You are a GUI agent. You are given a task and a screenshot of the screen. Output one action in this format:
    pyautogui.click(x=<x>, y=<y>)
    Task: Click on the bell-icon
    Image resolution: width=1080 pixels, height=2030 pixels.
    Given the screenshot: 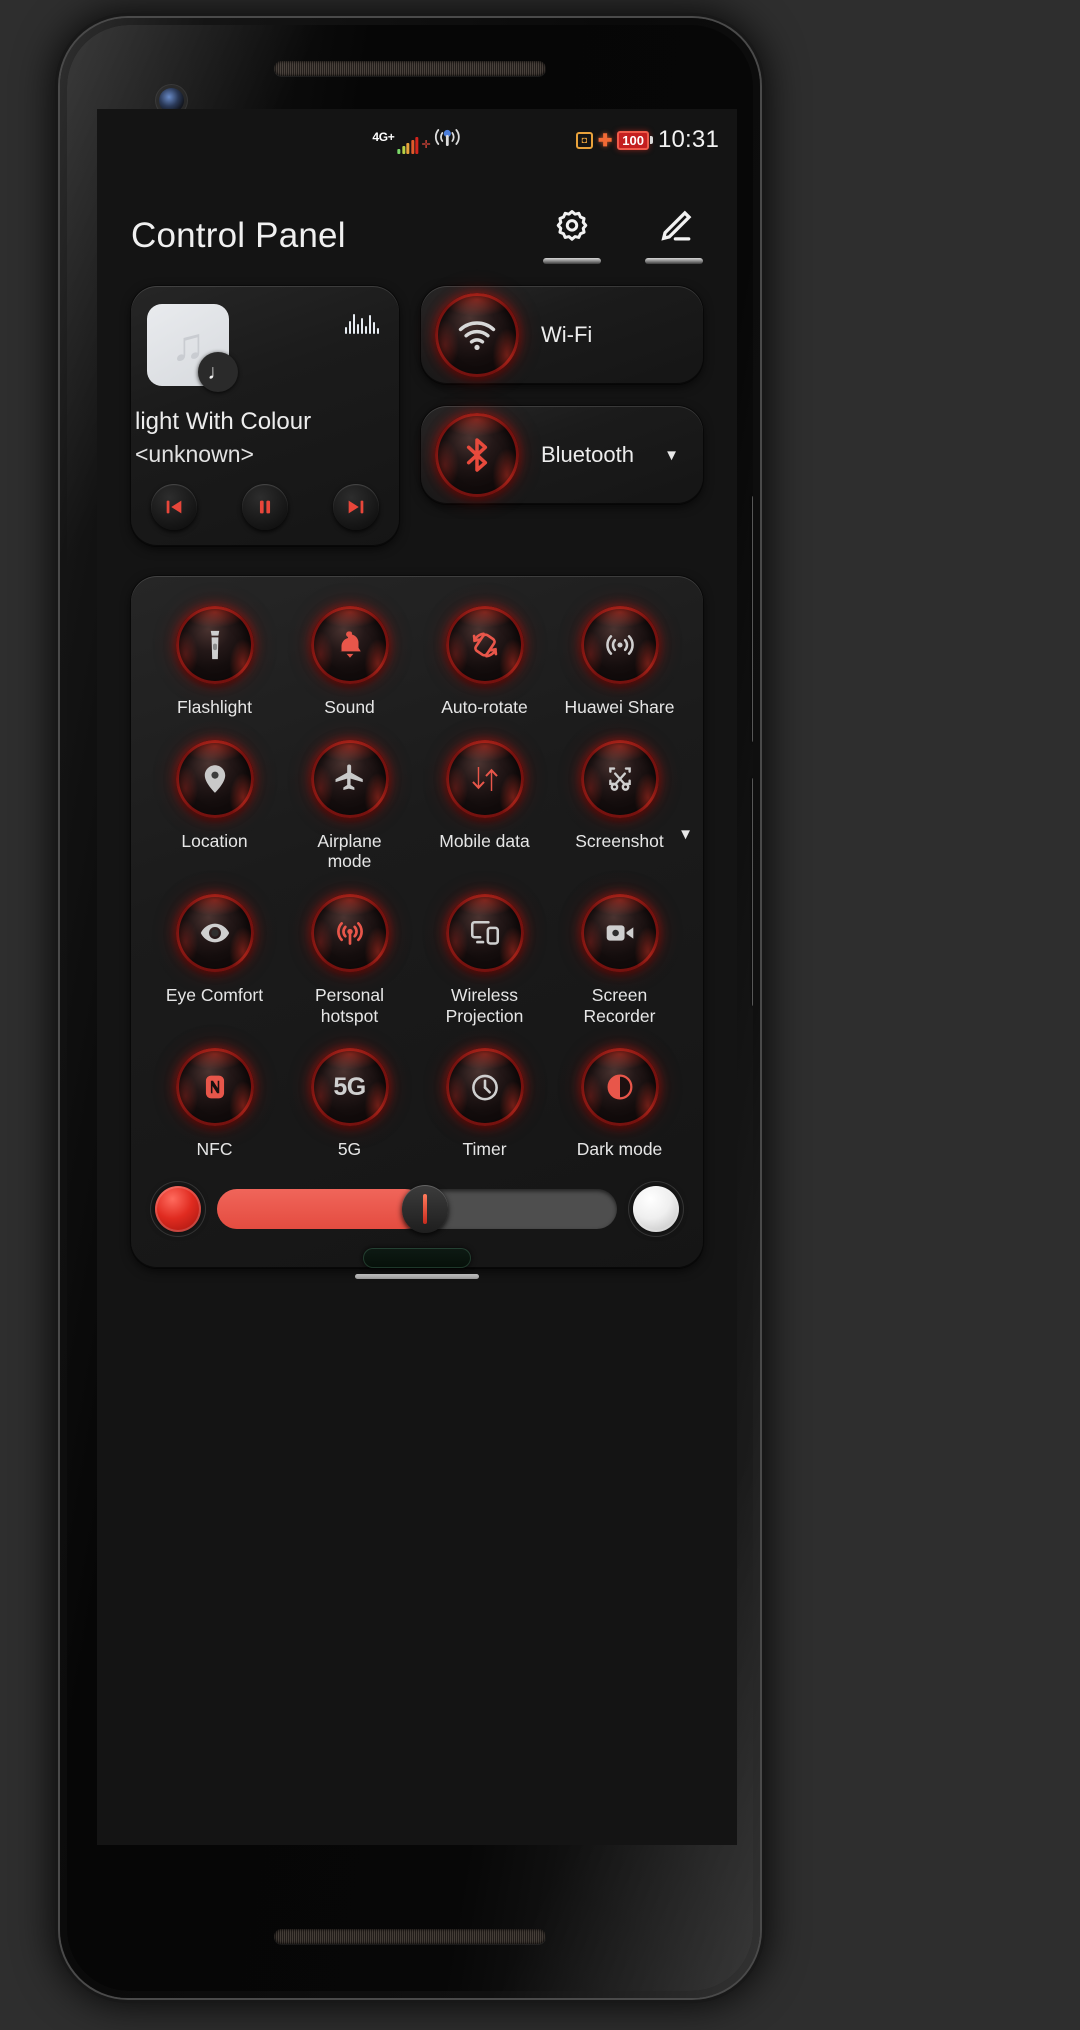 What is the action you would take?
    pyautogui.click(x=350, y=645)
    